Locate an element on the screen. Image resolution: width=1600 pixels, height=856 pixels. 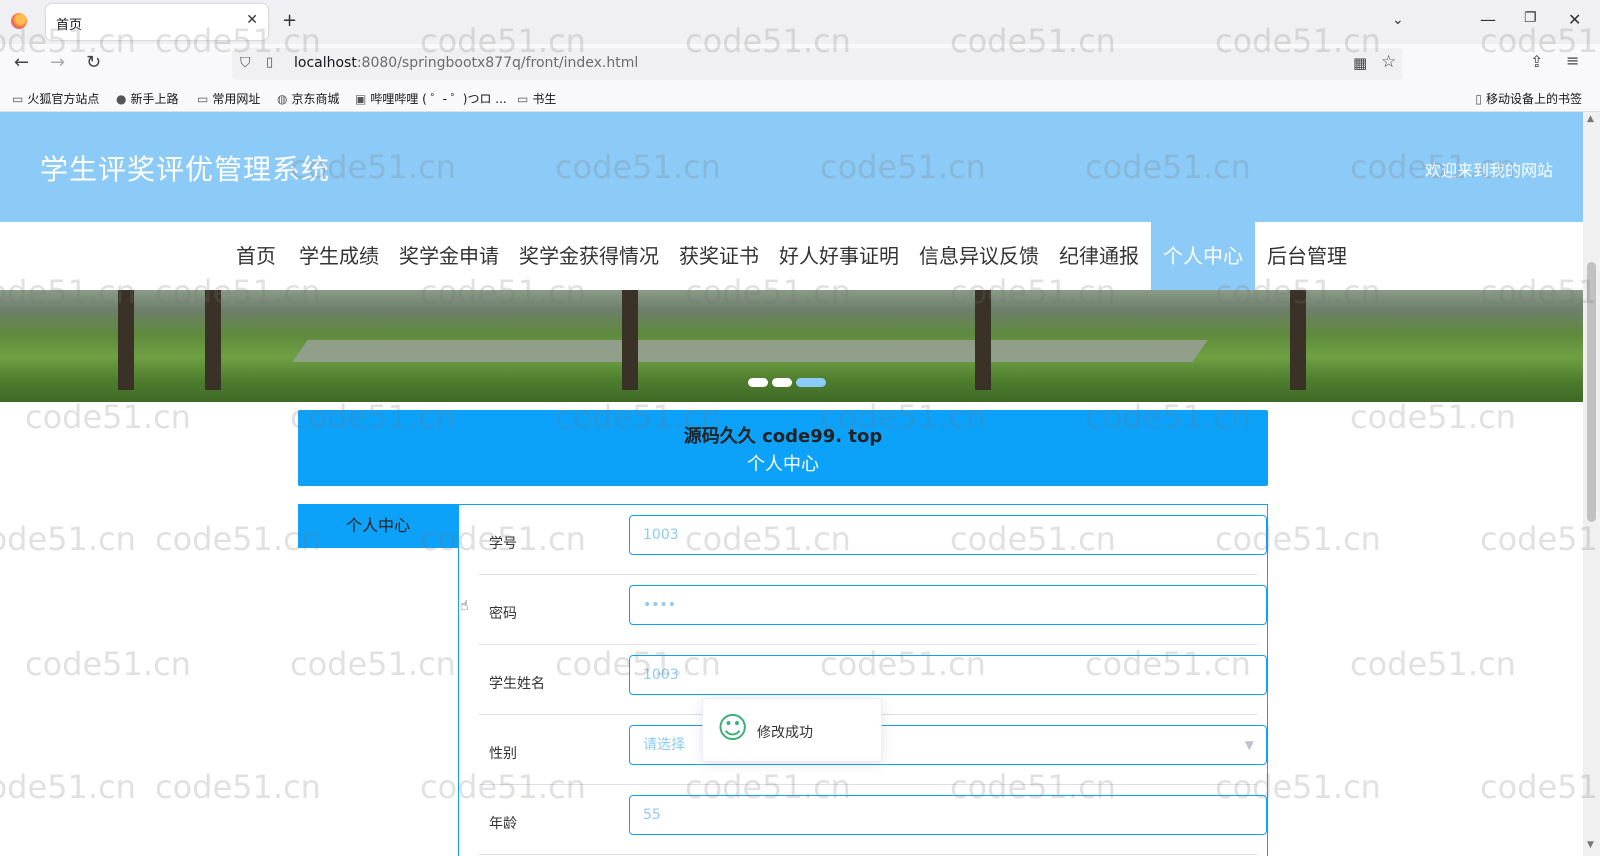
form-row-student-id: 学号 1003 is located at coordinates (873, 540).